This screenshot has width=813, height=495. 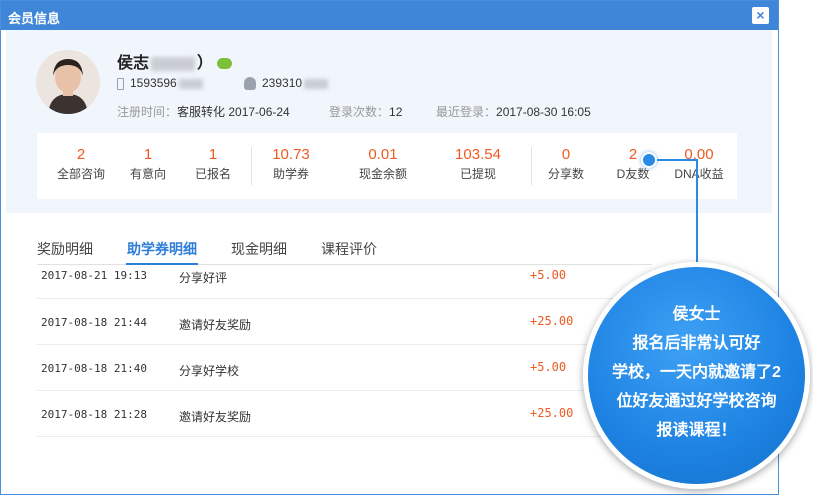 I want to click on callout-line: 学校，一天内就邀请了2, so click(x=696, y=372).